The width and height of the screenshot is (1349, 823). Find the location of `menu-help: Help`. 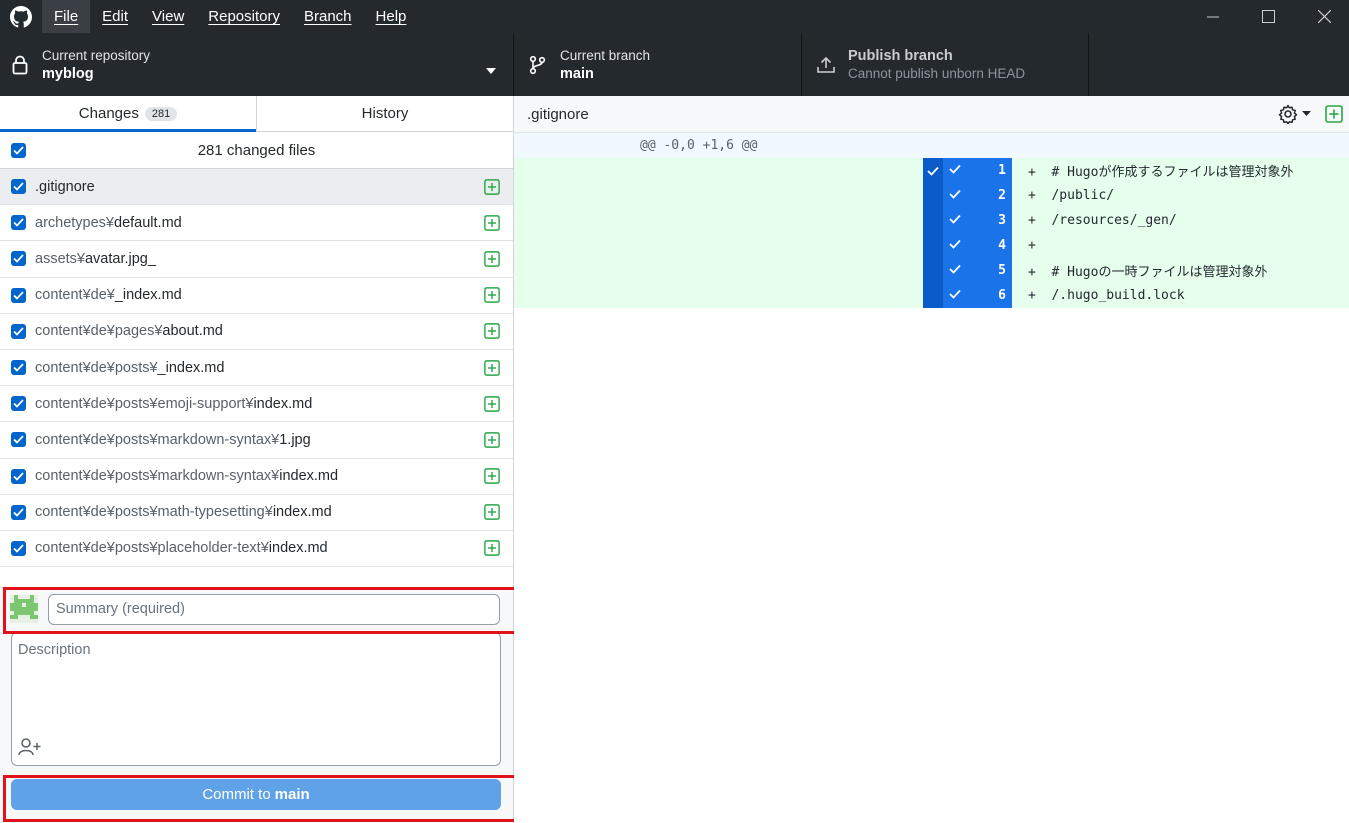

menu-help: Help is located at coordinates (391, 16).